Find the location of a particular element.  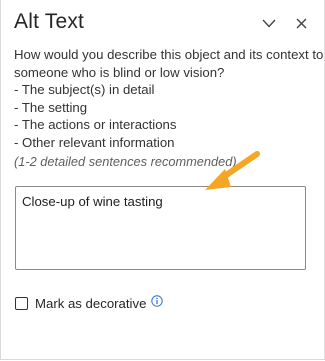

collapse-pane-button is located at coordinates (269, 23).